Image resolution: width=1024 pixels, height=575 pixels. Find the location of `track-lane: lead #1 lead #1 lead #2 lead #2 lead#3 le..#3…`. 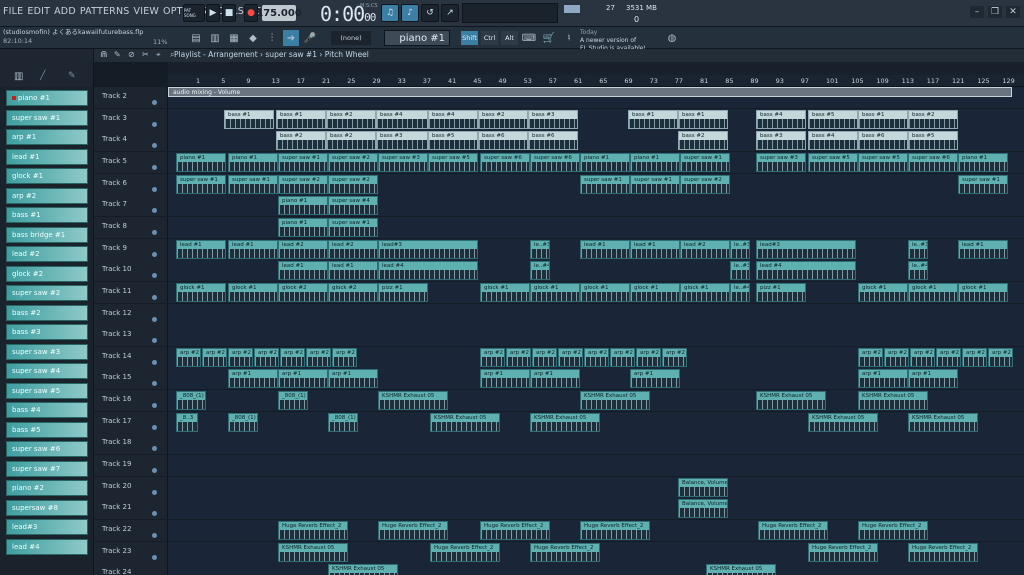

track-lane: lead #1 lead #1 lead #2 lead #2 lead#3 le..#3… is located at coordinates (596, 249).